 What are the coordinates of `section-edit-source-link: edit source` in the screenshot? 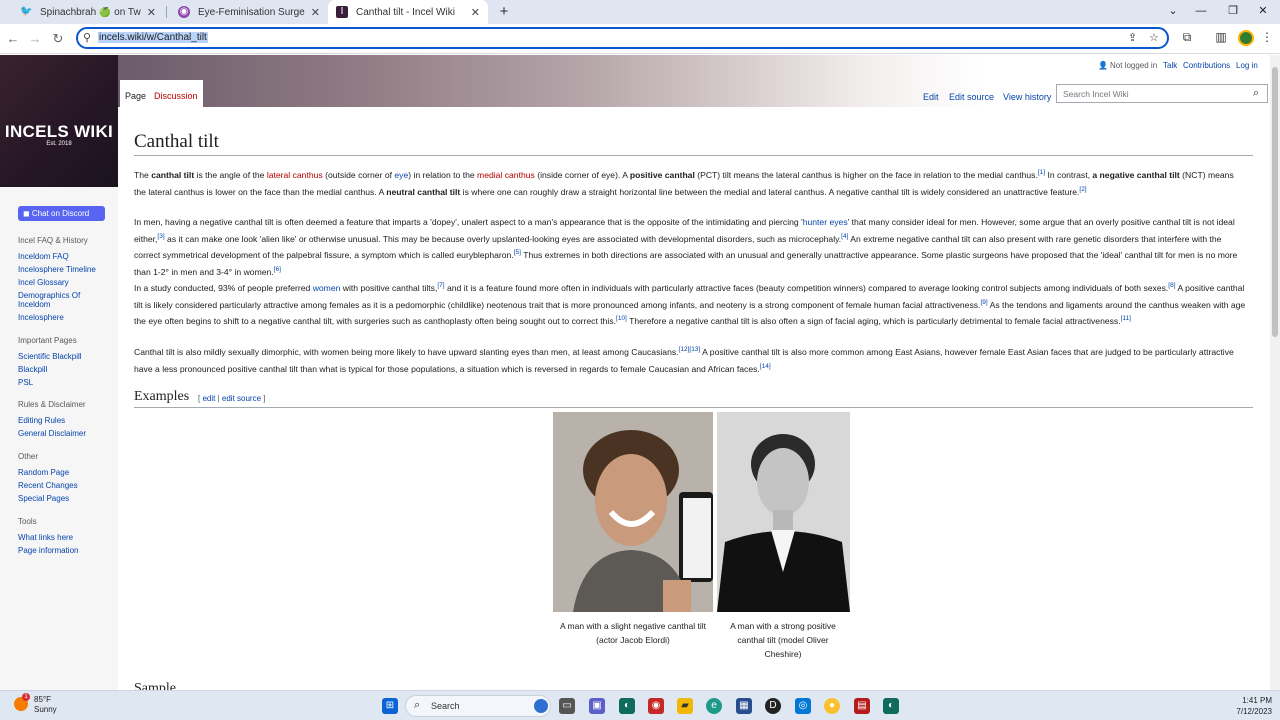 It's located at (241, 398).